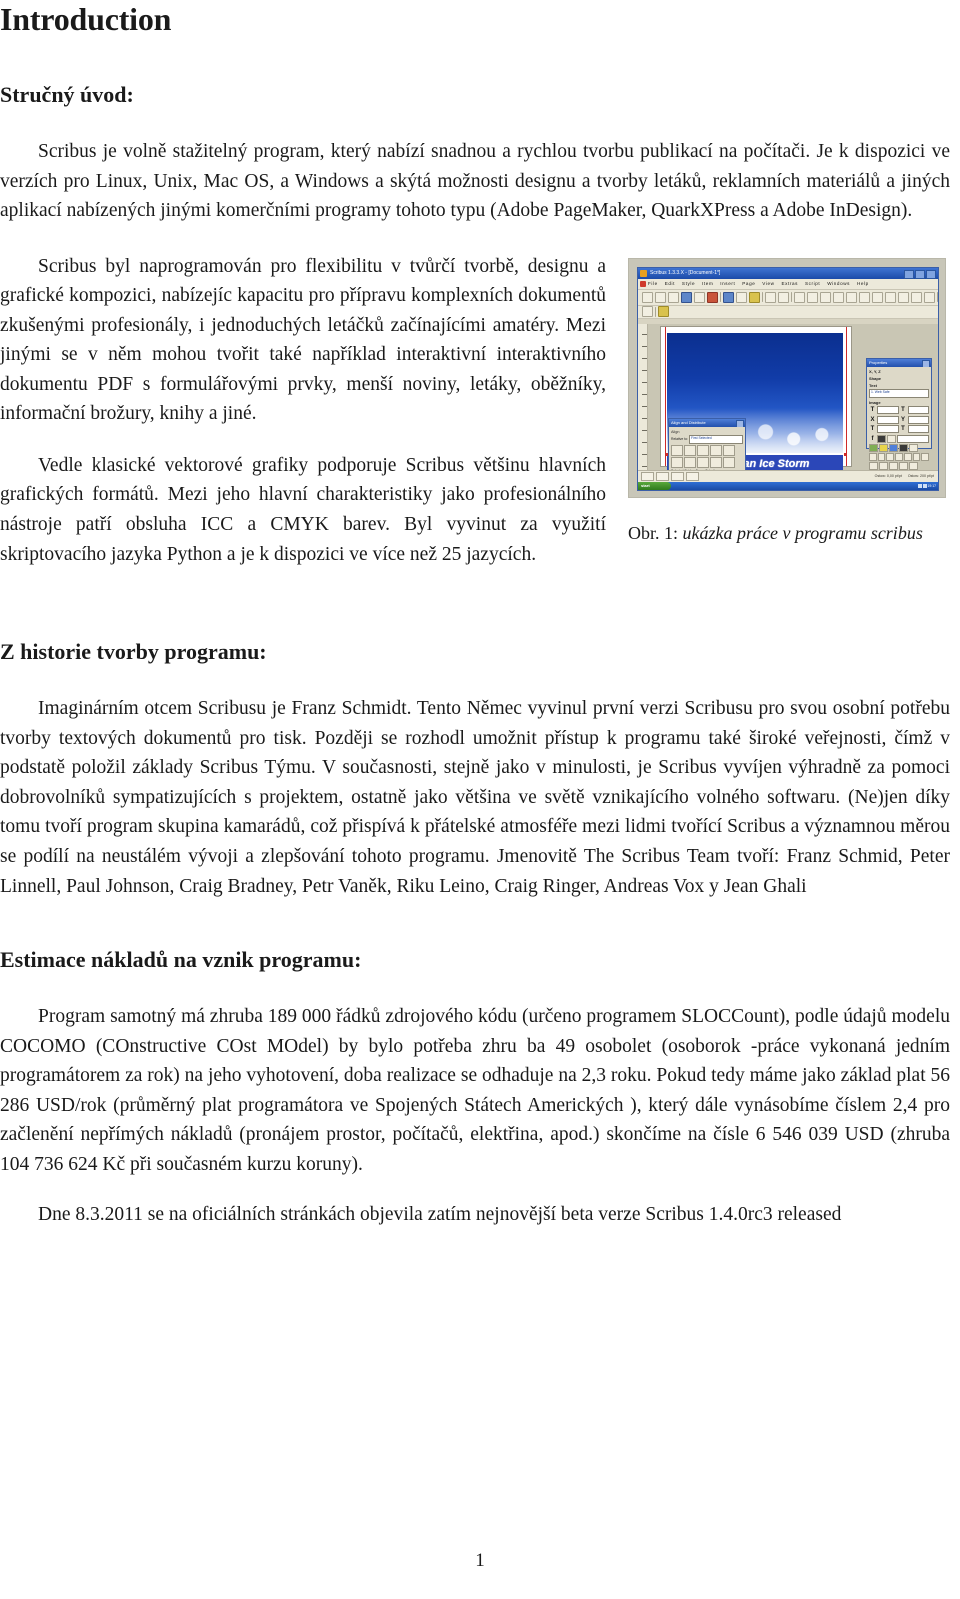 The image size is (960, 1599). What do you see at coordinates (873, 457) in the screenshot?
I see `bold-icon` at bounding box center [873, 457].